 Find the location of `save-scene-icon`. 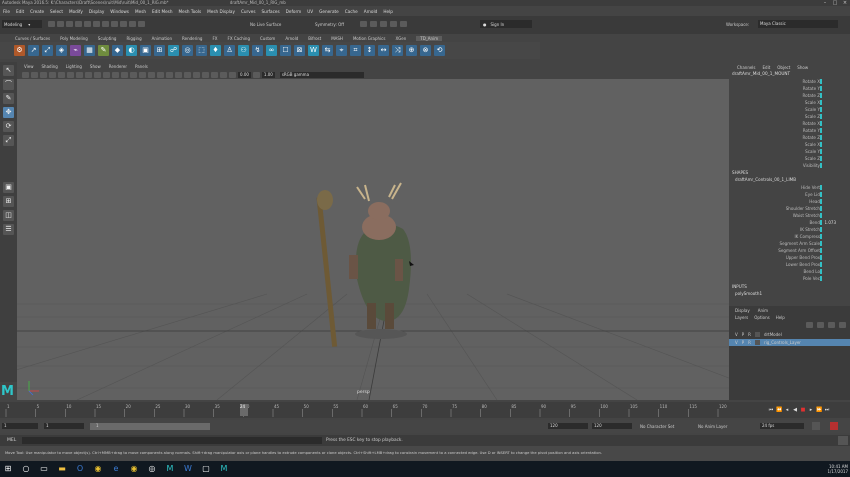

save-scene-icon is located at coordinates (69, 24).